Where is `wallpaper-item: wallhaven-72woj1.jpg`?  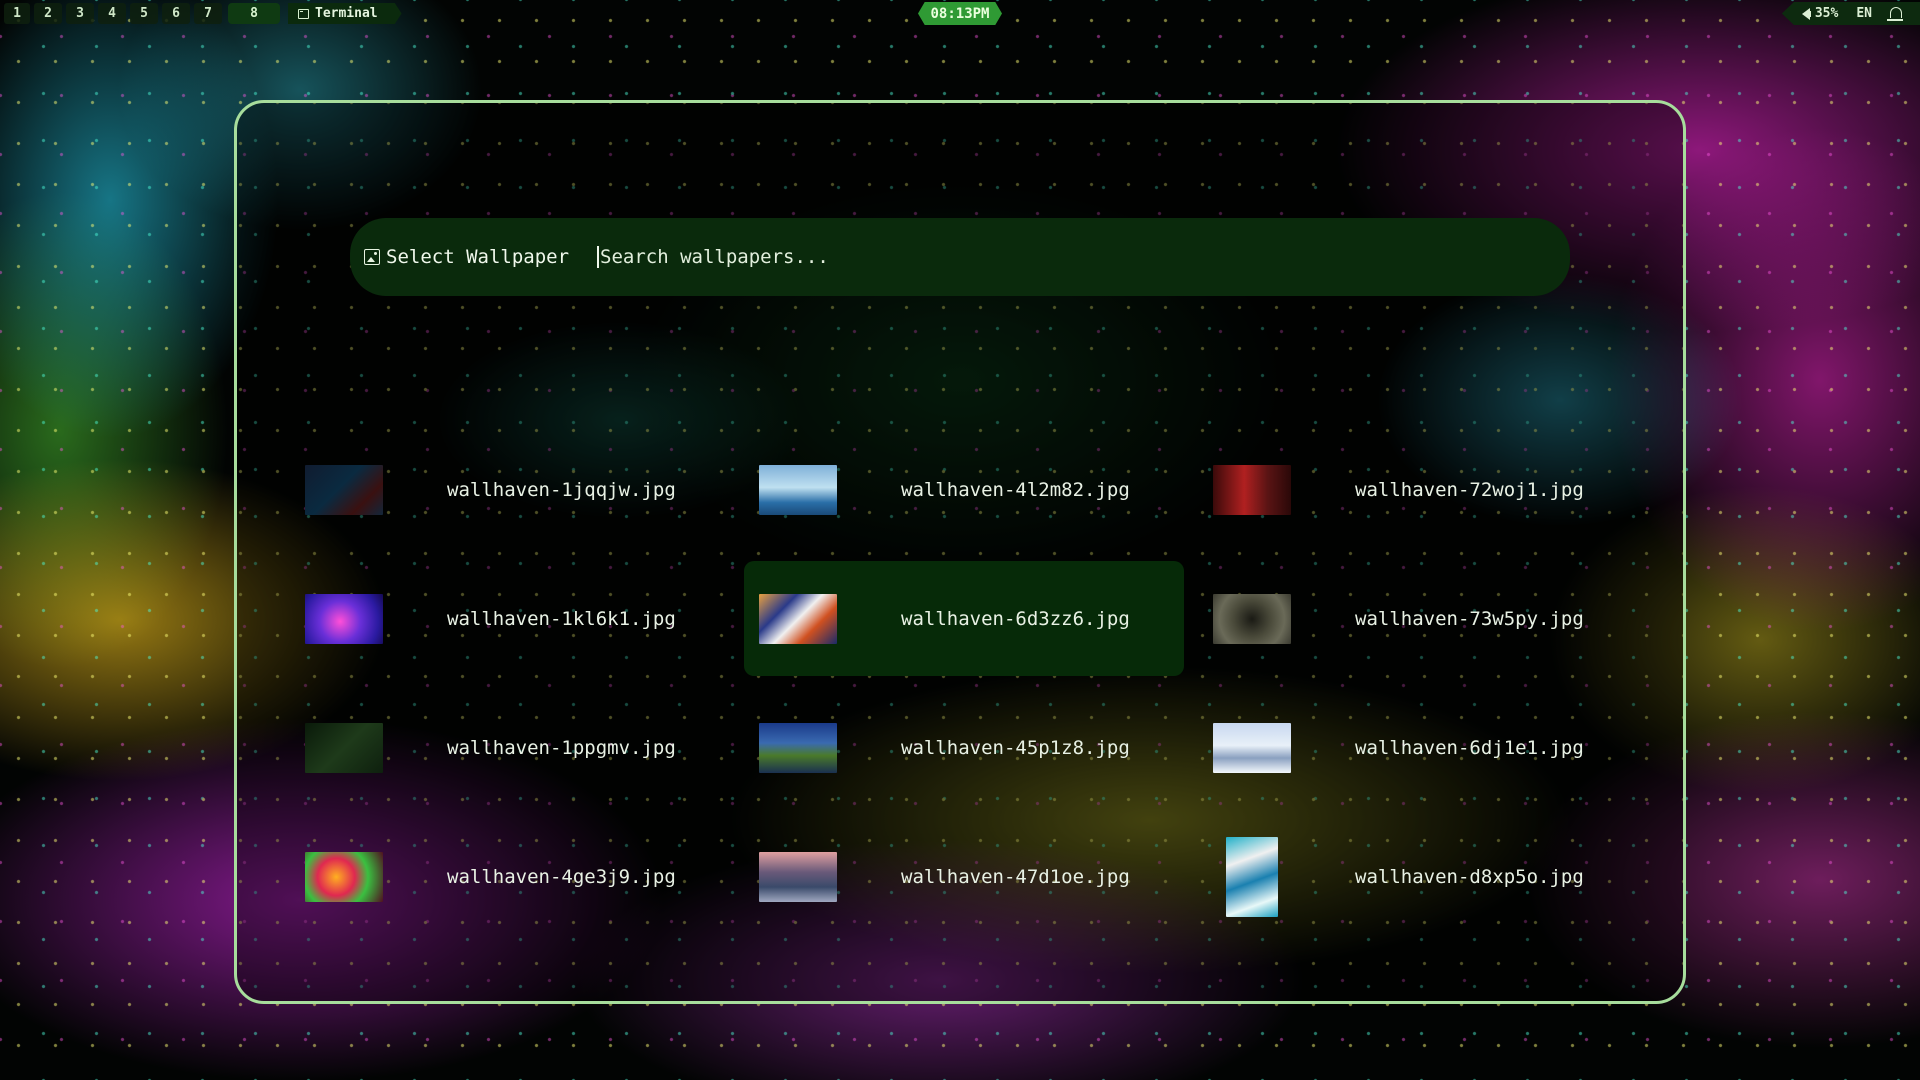
wallpaper-item: wallhaven-72woj1.jpg is located at coordinates (1425, 489).